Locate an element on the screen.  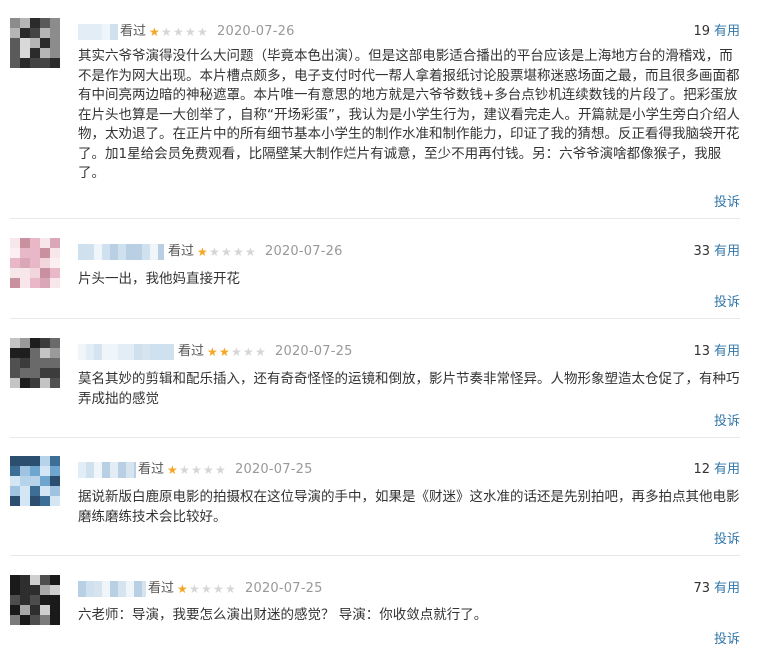
useful-vote: 12 有用 is located at coordinates (716, 470).